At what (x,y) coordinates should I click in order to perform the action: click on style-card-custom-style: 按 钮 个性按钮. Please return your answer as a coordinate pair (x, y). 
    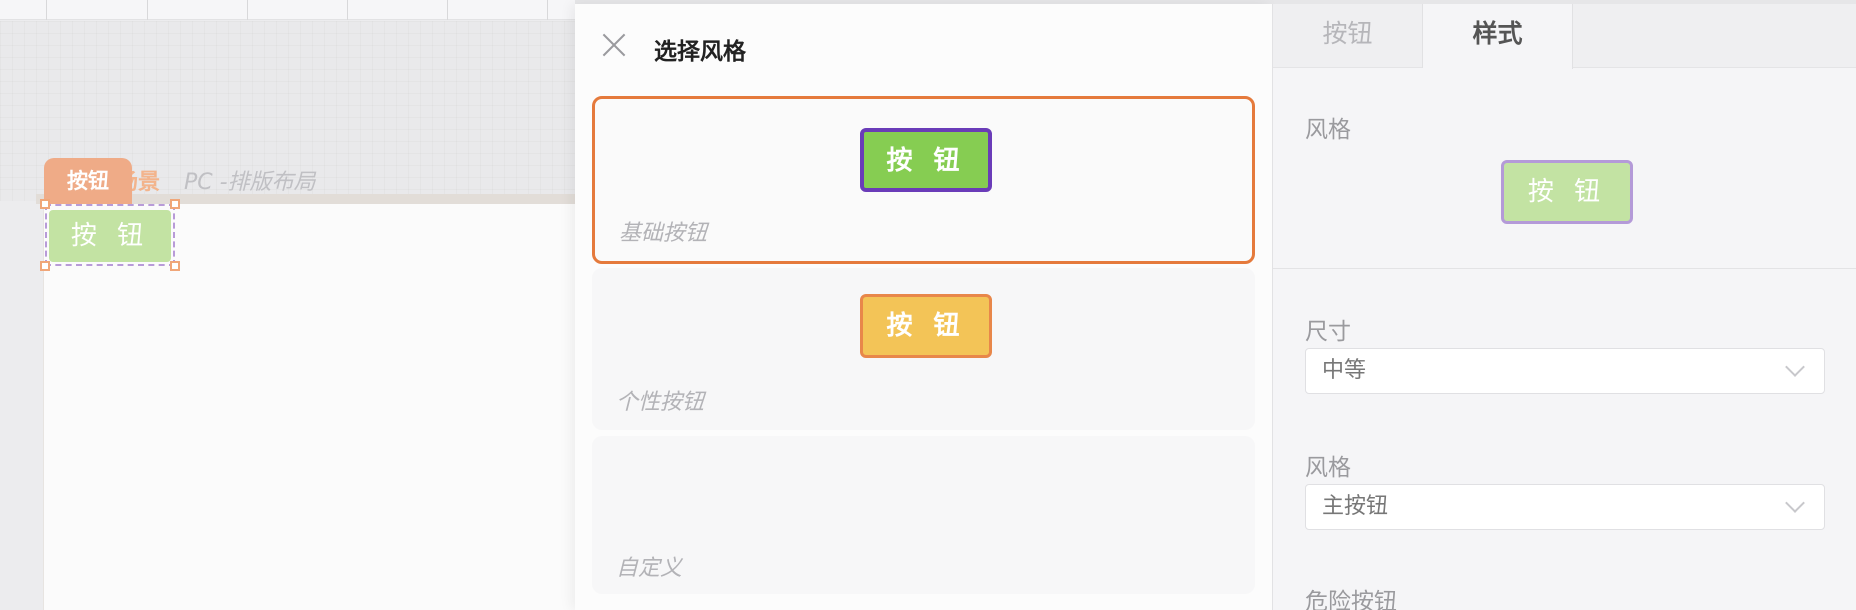
    Looking at the image, I should click on (923, 349).